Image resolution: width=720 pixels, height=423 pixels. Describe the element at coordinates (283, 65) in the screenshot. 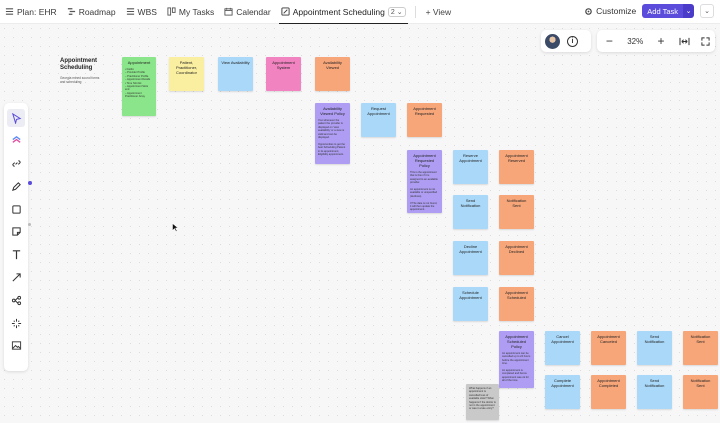

I see `note-title: Appointment System` at that location.